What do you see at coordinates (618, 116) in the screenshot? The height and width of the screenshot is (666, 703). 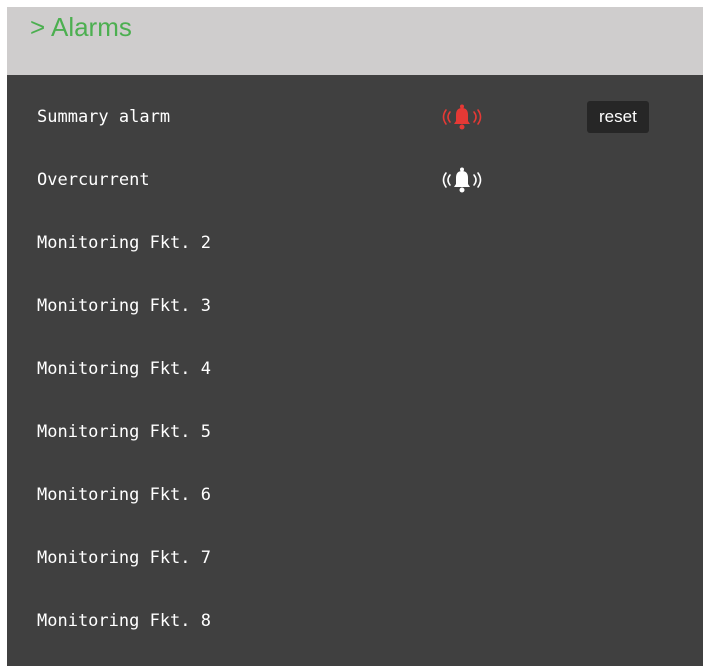 I see `reset-button: reset` at bounding box center [618, 116].